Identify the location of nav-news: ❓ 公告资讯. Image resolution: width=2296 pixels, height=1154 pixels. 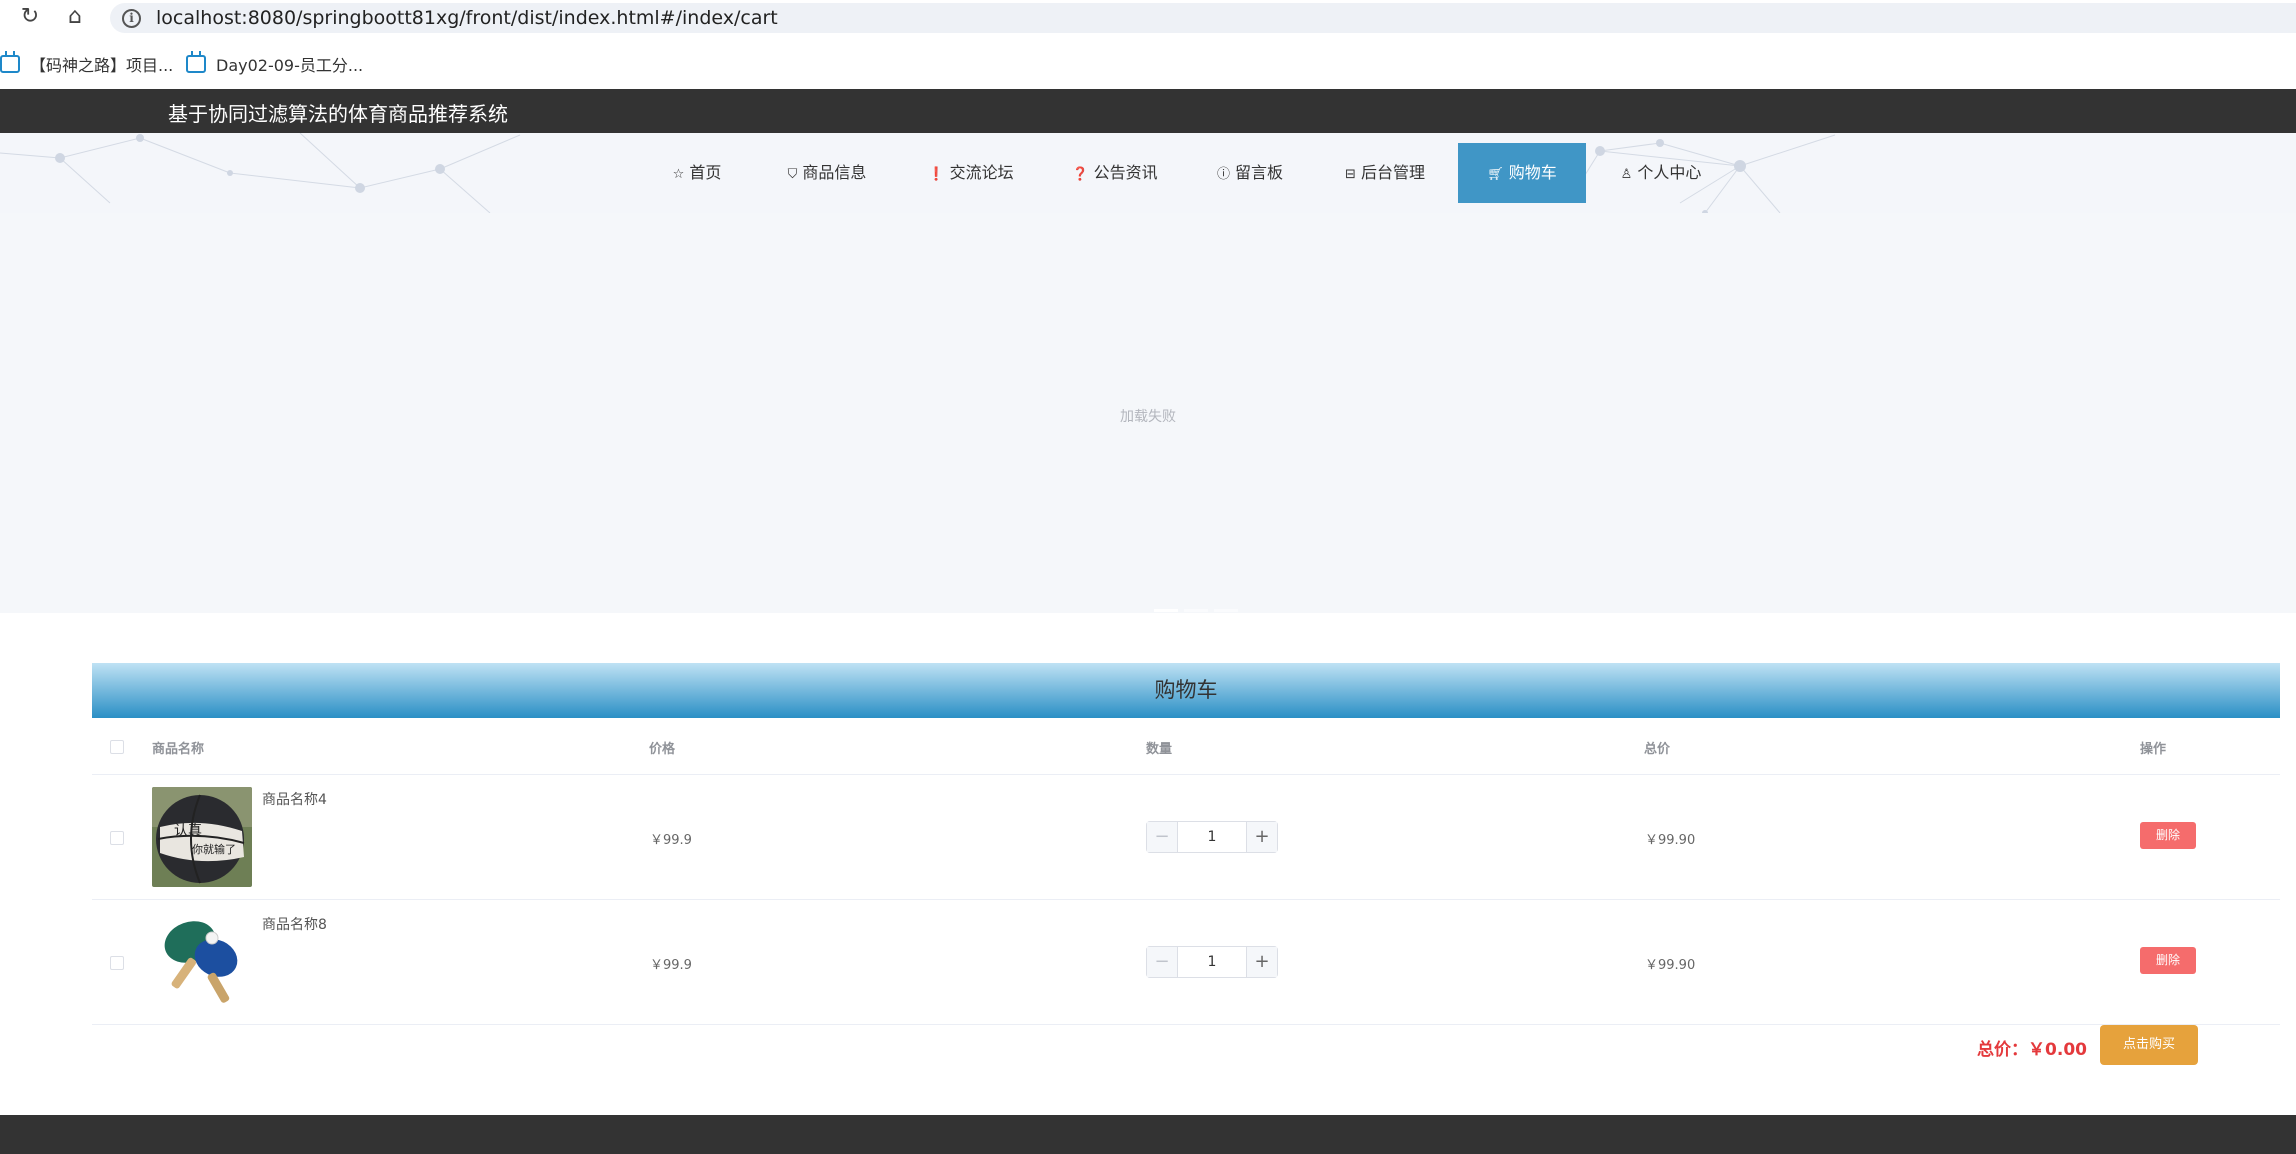
(1115, 173).